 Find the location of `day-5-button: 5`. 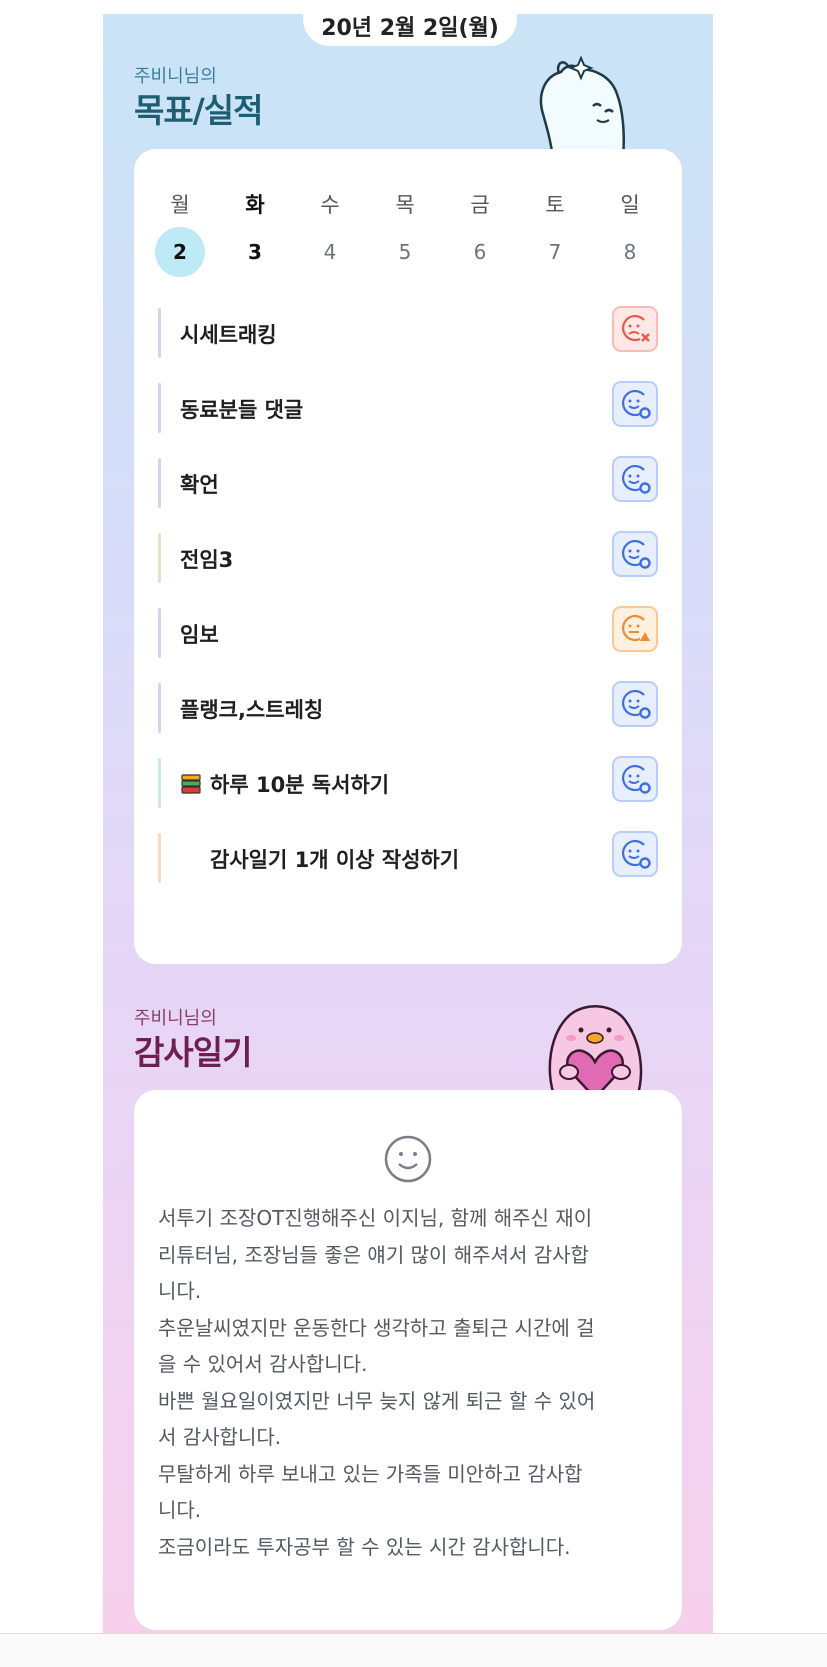

day-5-button: 5 is located at coordinates (405, 252).